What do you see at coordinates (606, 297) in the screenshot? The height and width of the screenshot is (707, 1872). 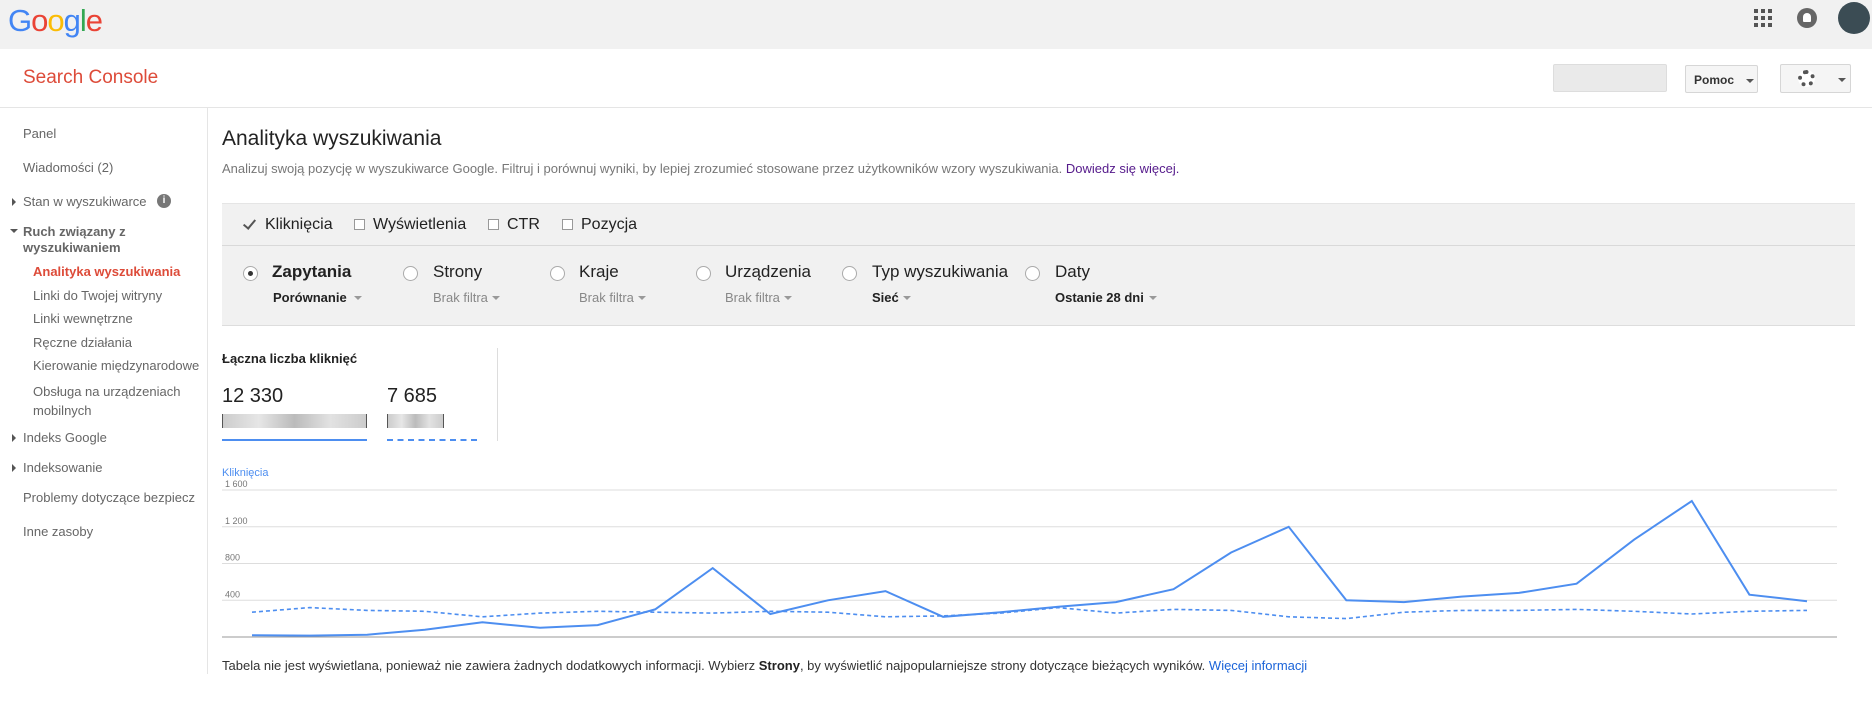 I see `countries-filter: Brak filtra` at bounding box center [606, 297].